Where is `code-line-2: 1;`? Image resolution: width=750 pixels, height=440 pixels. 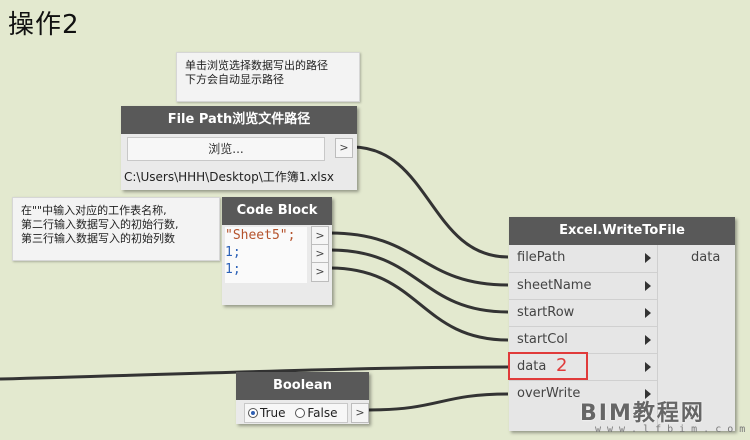 code-line-2: 1; is located at coordinates (233, 252).